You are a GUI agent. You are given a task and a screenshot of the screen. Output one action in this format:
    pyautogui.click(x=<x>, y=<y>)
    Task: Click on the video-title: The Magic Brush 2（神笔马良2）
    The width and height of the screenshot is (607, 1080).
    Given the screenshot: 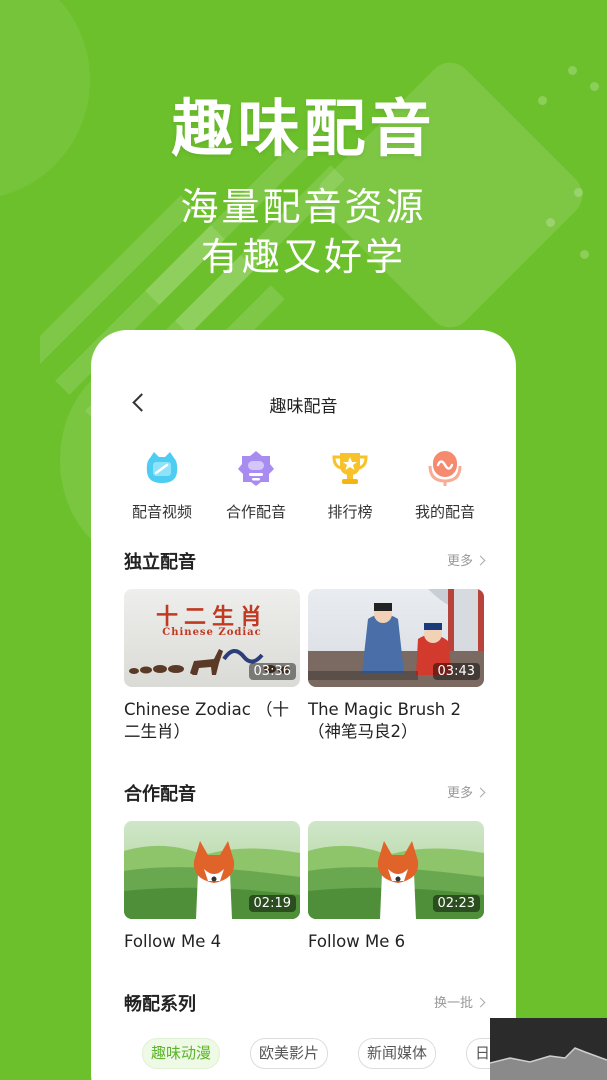 What is the action you would take?
    pyautogui.click(x=385, y=720)
    